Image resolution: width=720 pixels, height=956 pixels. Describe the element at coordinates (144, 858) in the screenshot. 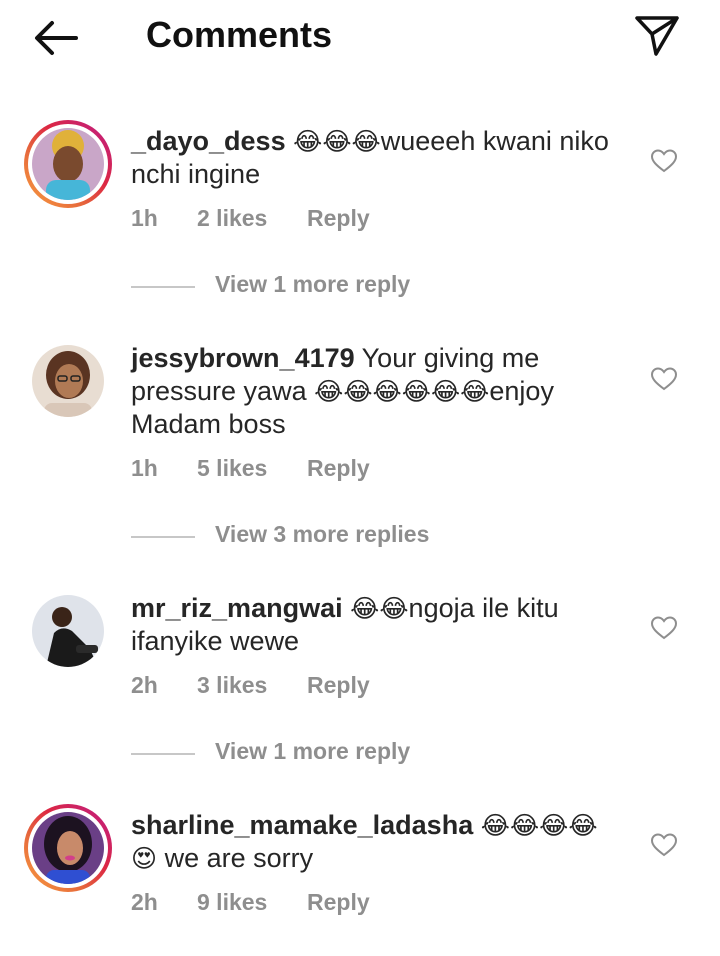

I see `emoji-heart-eyes-icon: 😍` at that location.